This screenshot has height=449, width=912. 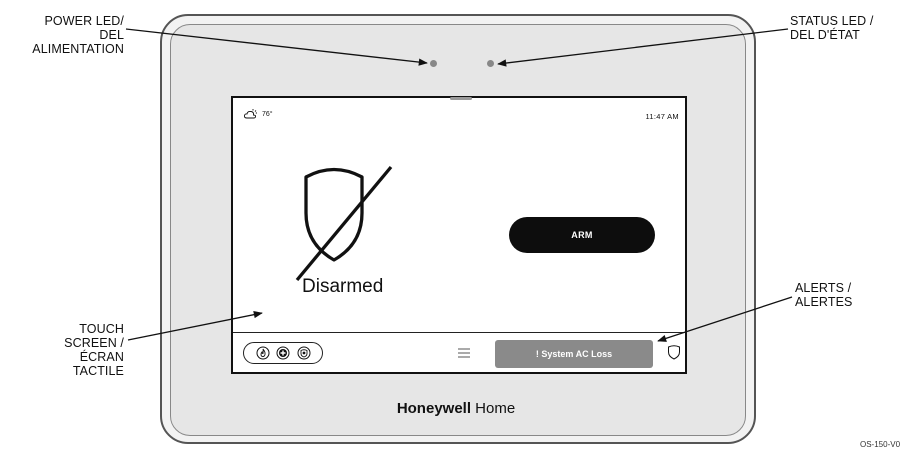 I want to click on power-led-leader, so click(x=276, y=47).